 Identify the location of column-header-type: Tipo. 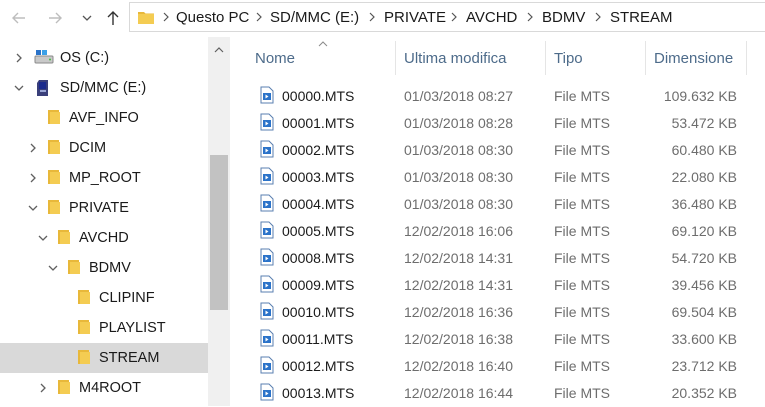
(596, 56).